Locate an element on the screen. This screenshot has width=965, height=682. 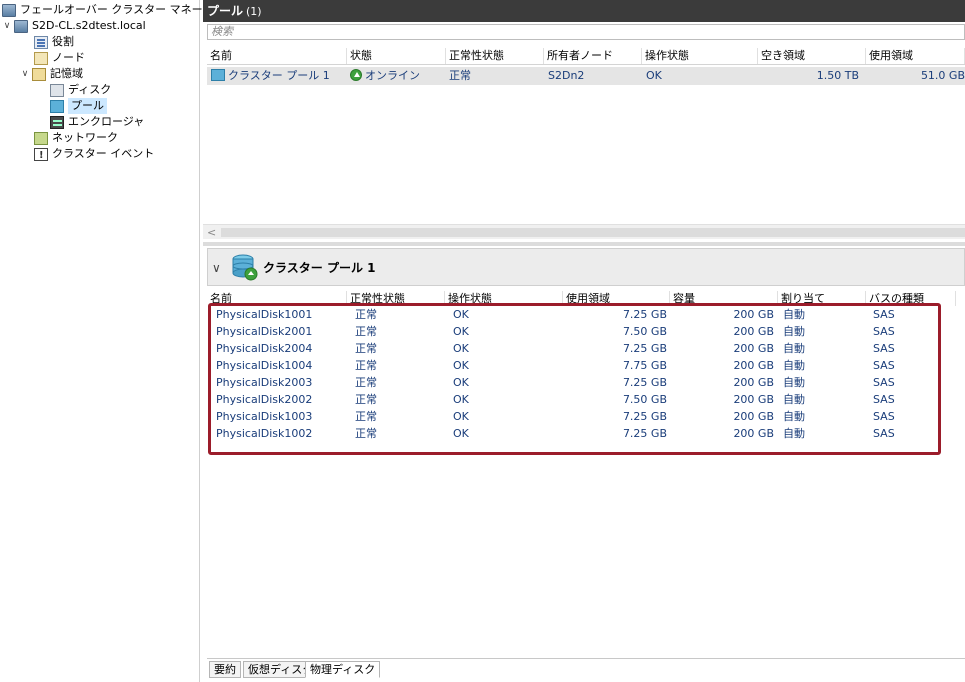
tree-item-events: クラスター イベント is located at coordinates (94, 155).